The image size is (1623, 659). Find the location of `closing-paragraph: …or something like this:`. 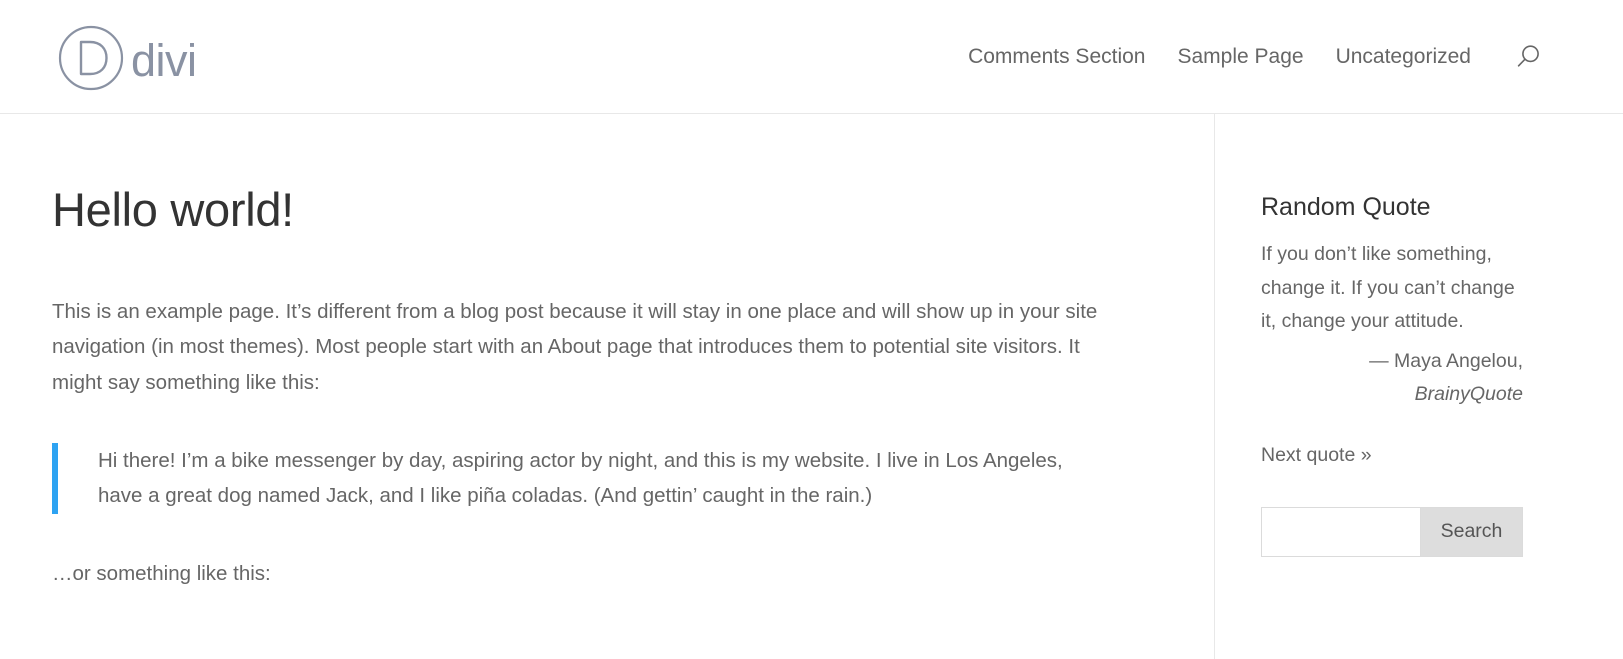

closing-paragraph: …or something like this: is located at coordinates (161, 574).